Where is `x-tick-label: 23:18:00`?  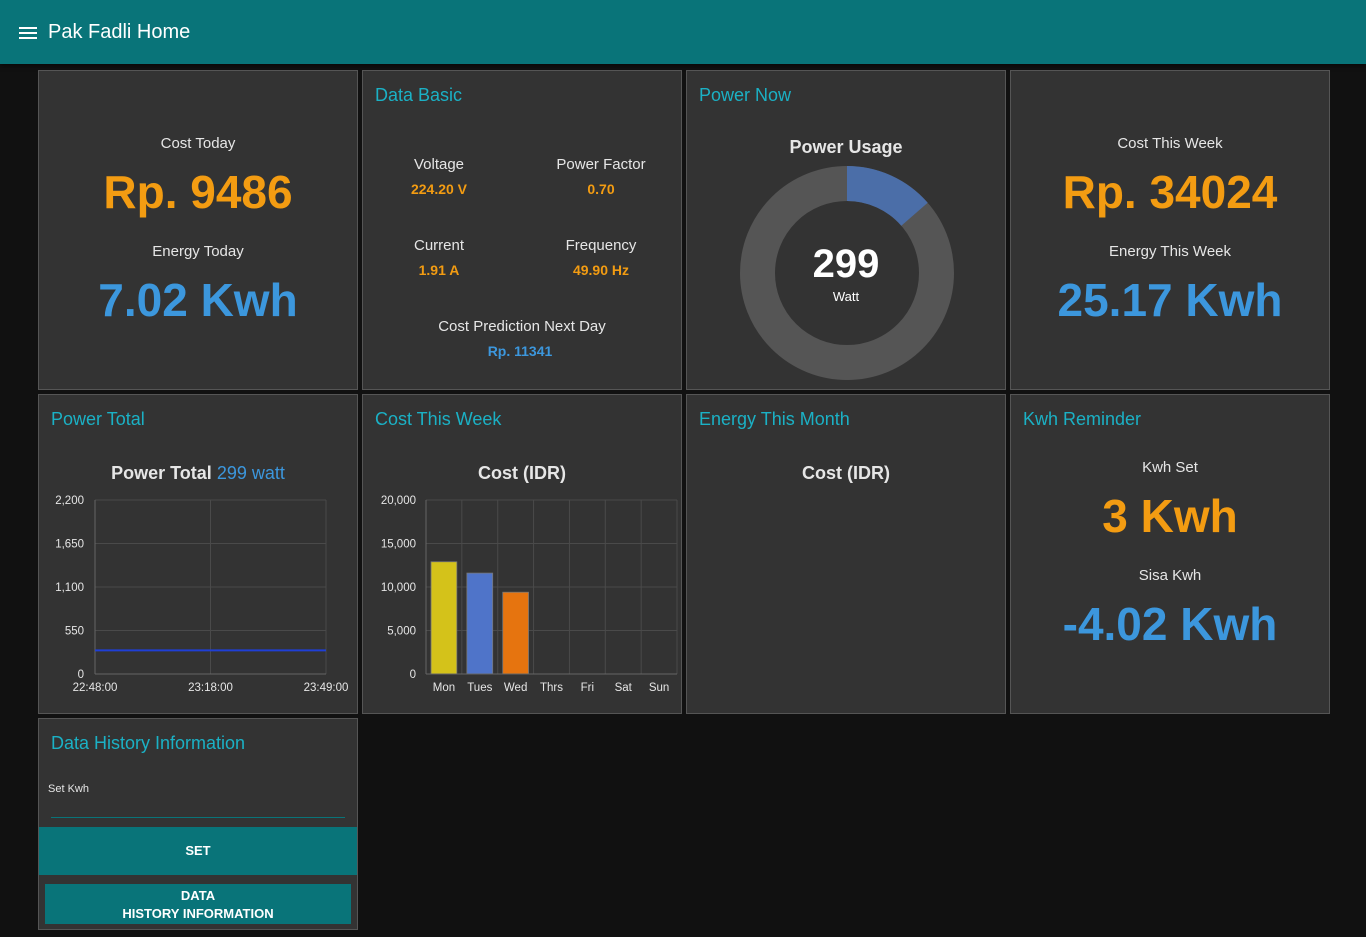 x-tick-label: 23:18:00 is located at coordinates (210, 688).